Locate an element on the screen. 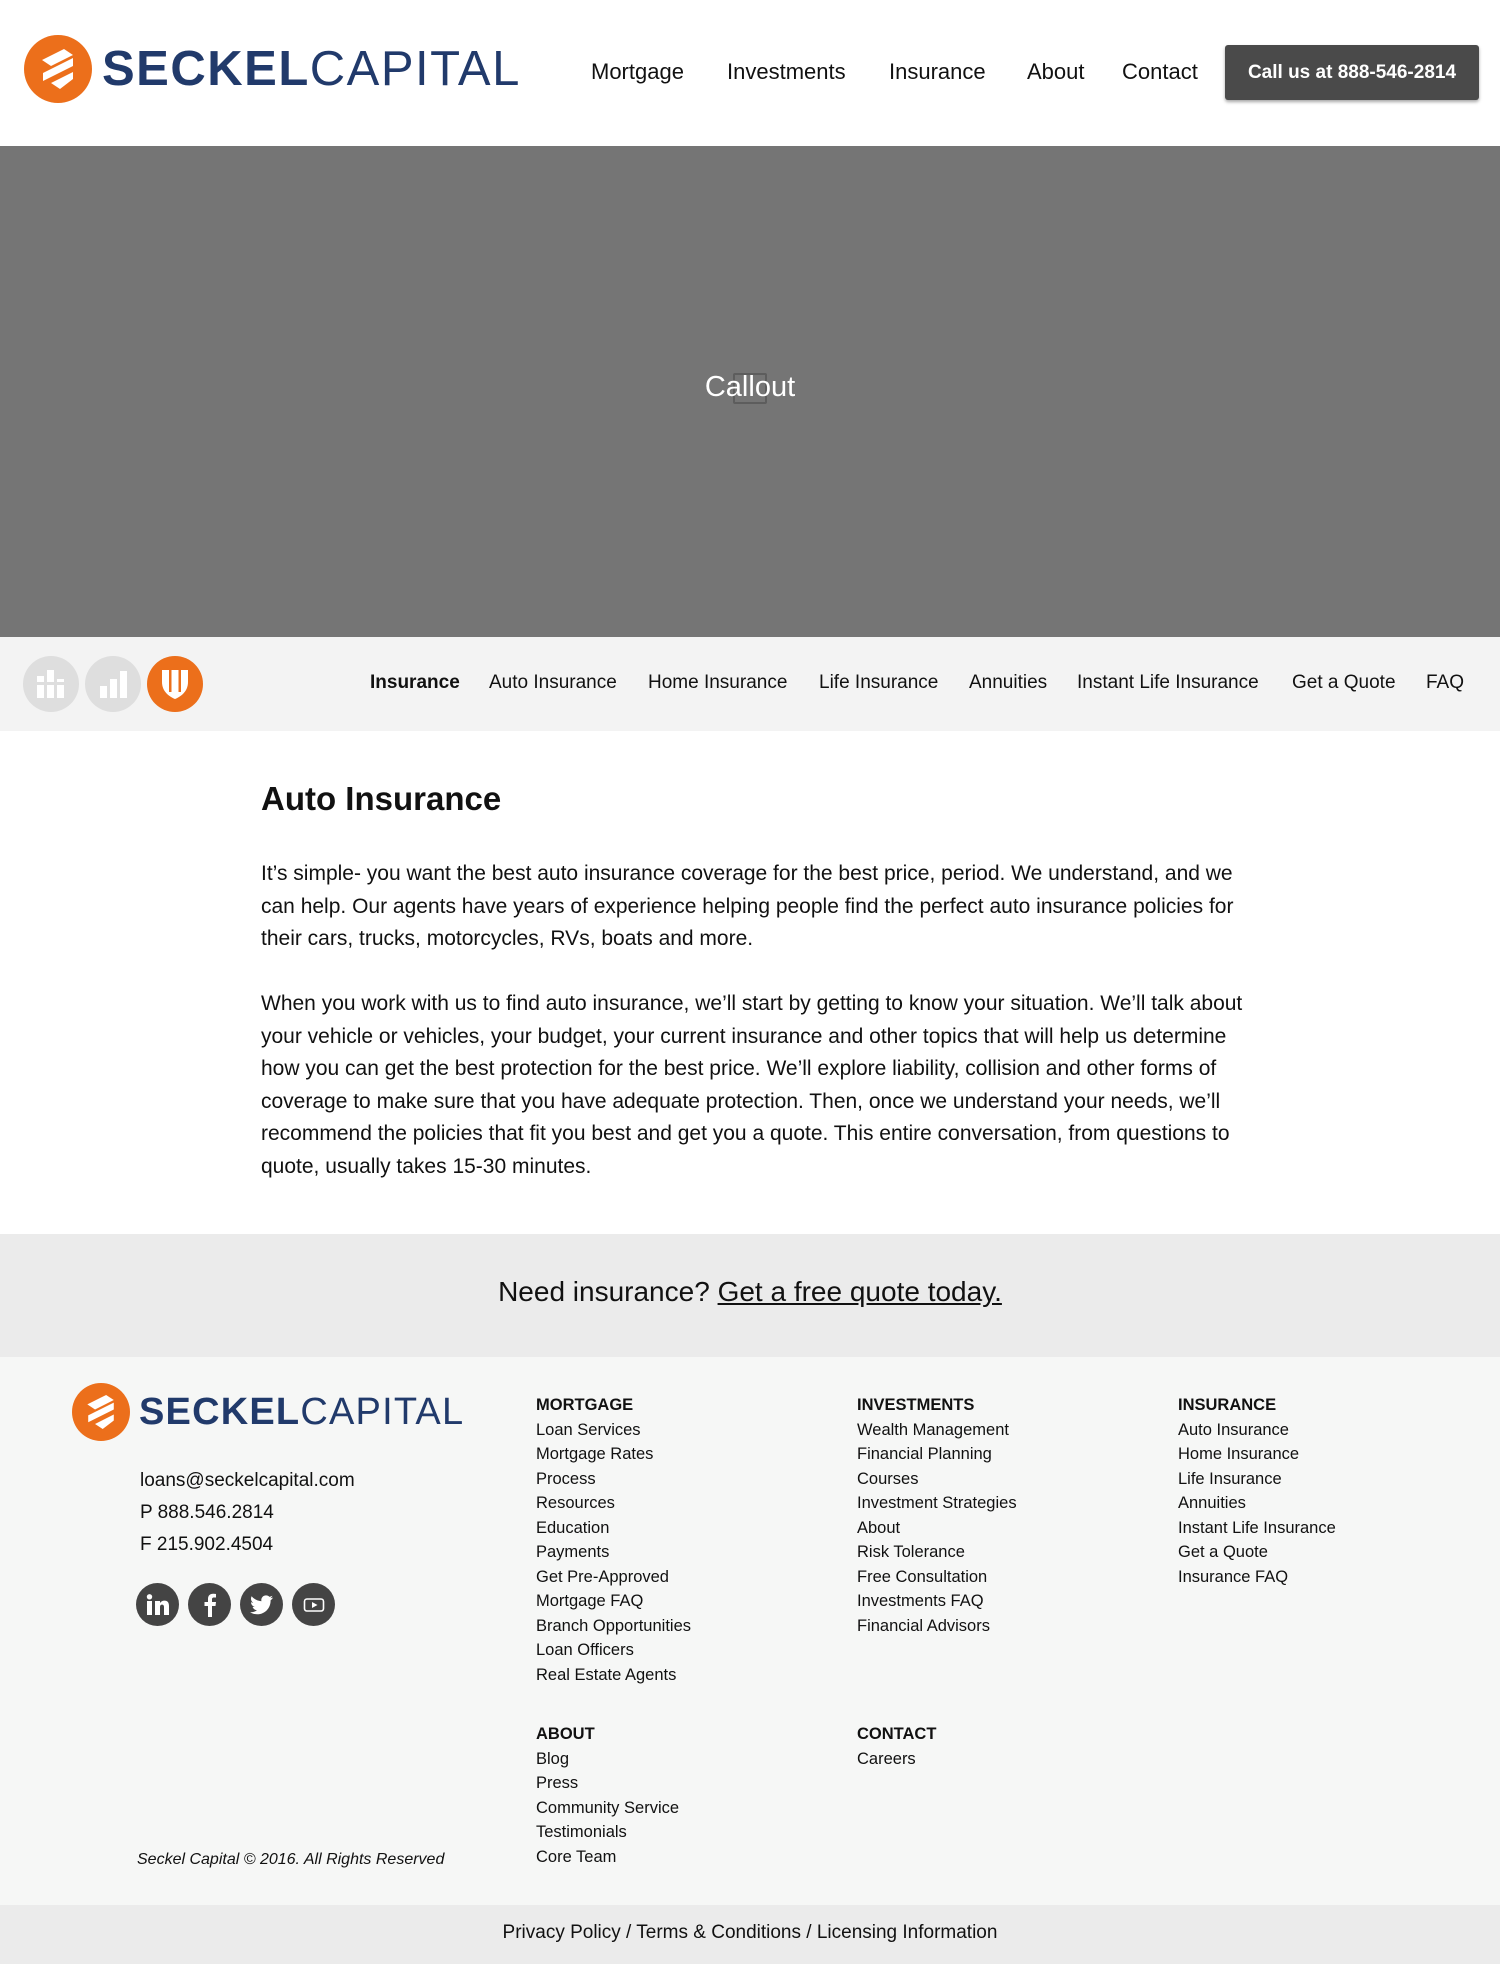 This screenshot has height=1964, width=1500. footer-link: Core Team is located at coordinates (607, 1857).